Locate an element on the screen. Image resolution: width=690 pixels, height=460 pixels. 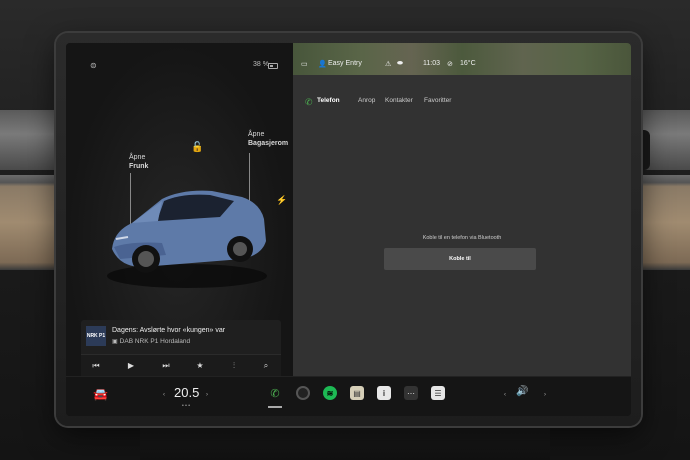
open-frunk-button: Åpne Frunk is located at coordinates (138, 162).